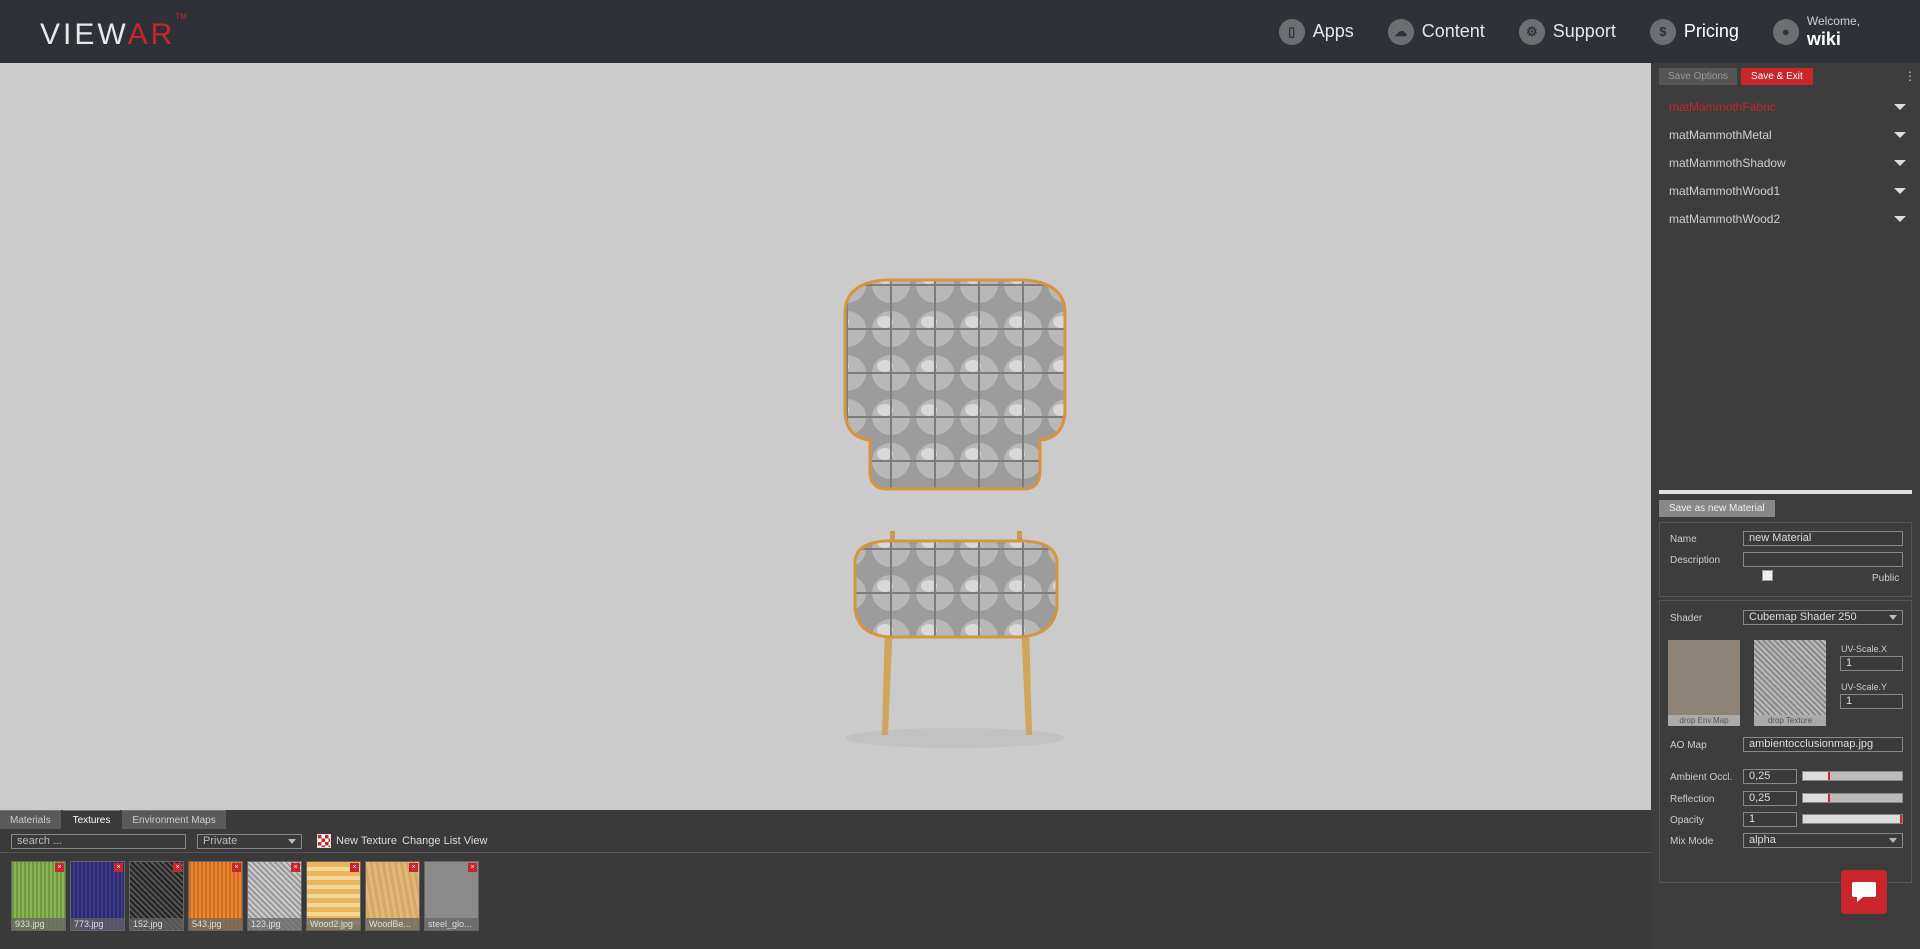  Describe the element at coordinates (1692, 841) in the screenshot. I see `mix-mode-label: Mix Mode` at that location.